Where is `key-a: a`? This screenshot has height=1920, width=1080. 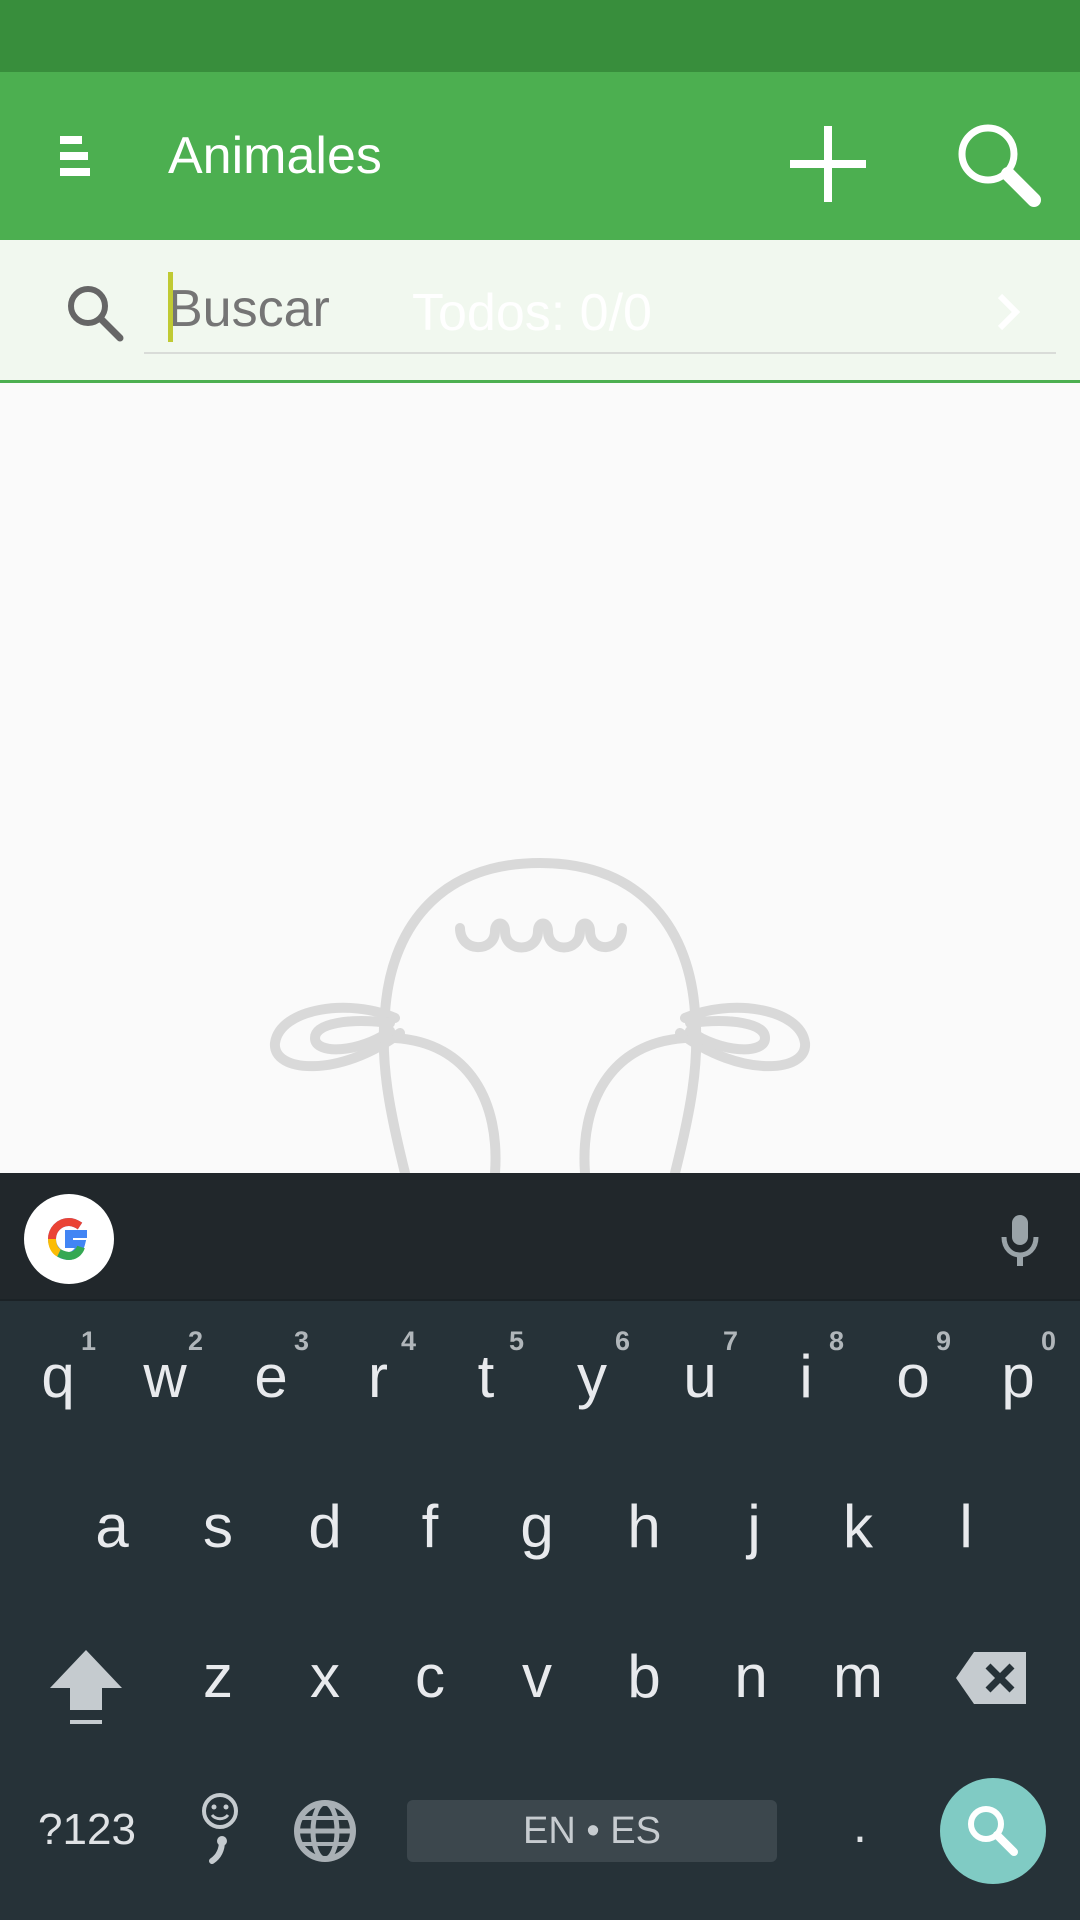
key-a: a is located at coordinates (112, 1532).